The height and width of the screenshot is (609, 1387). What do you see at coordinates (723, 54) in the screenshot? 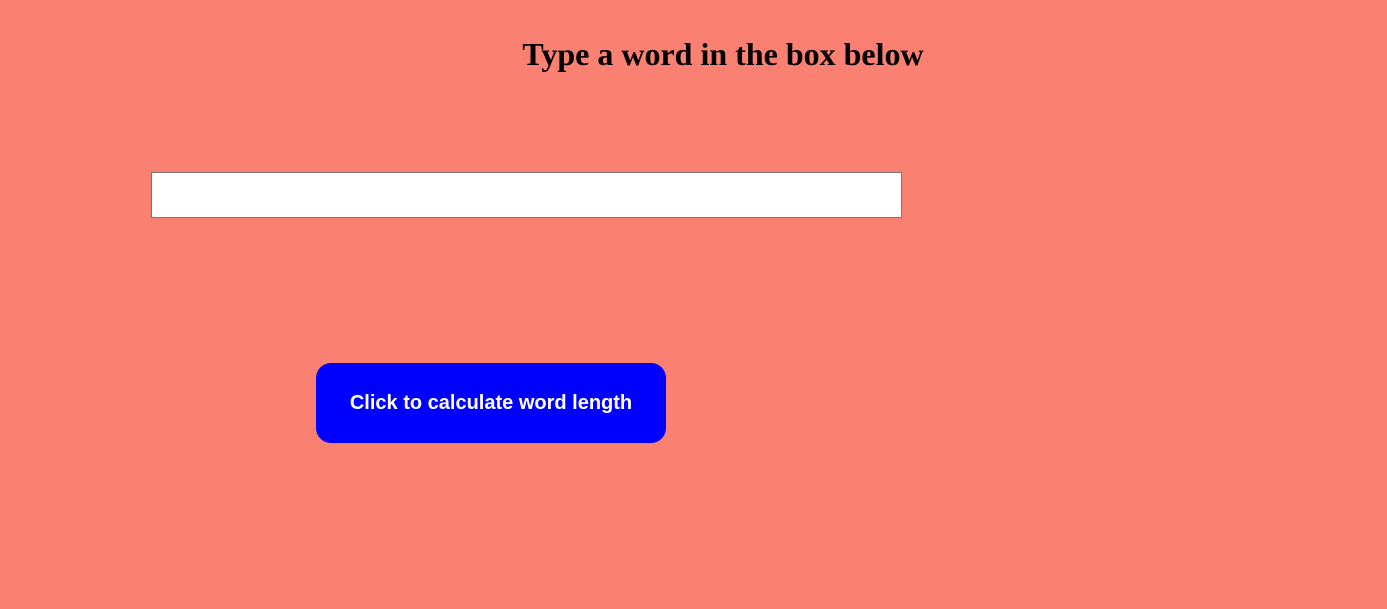
I see `page-heading: Type a word in the box below` at bounding box center [723, 54].